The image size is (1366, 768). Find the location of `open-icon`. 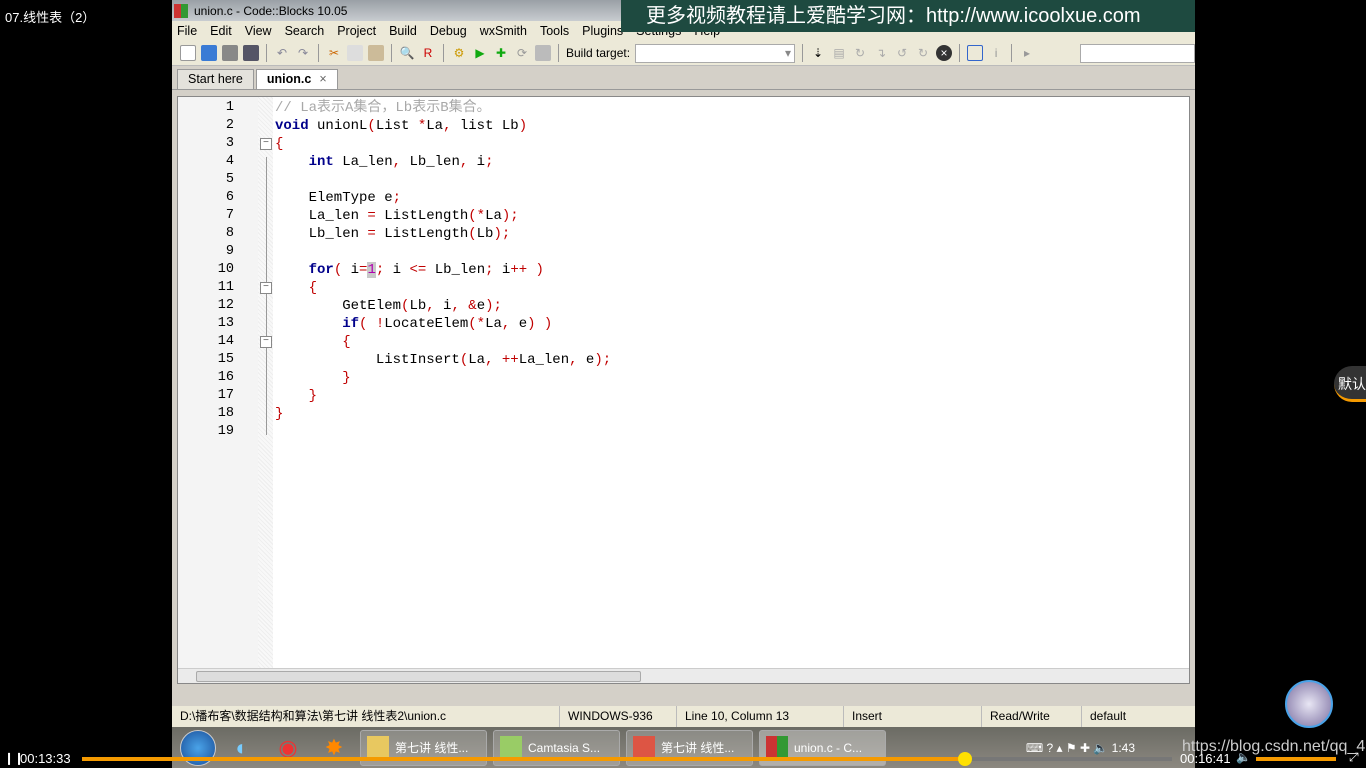

open-icon is located at coordinates (209, 53).